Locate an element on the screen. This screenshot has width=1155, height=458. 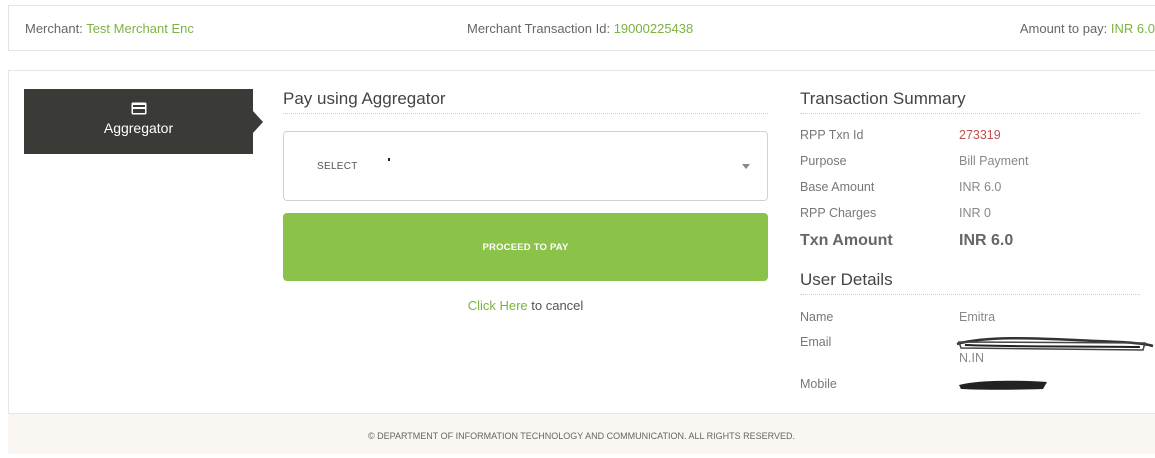
chevron-down-icon is located at coordinates (746, 166).